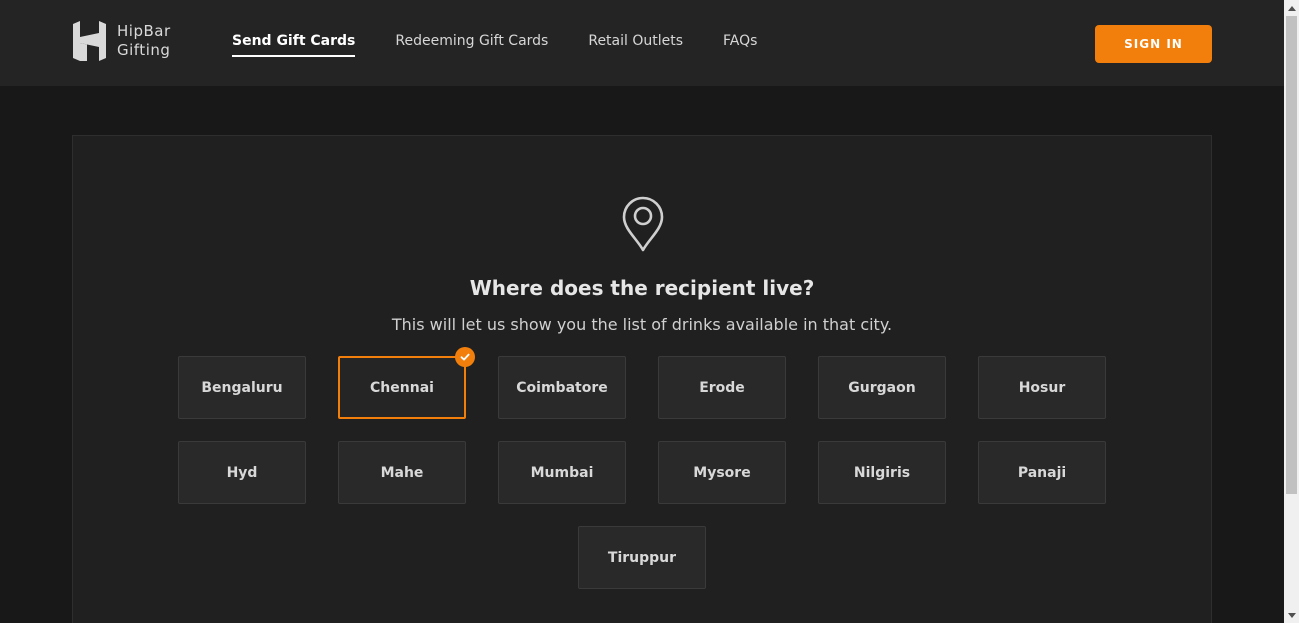 This screenshot has height=623, width=1299. Describe the element at coordinates (144, 31) in the screenshot. I see `brand-line-1: HipBar` at that location.